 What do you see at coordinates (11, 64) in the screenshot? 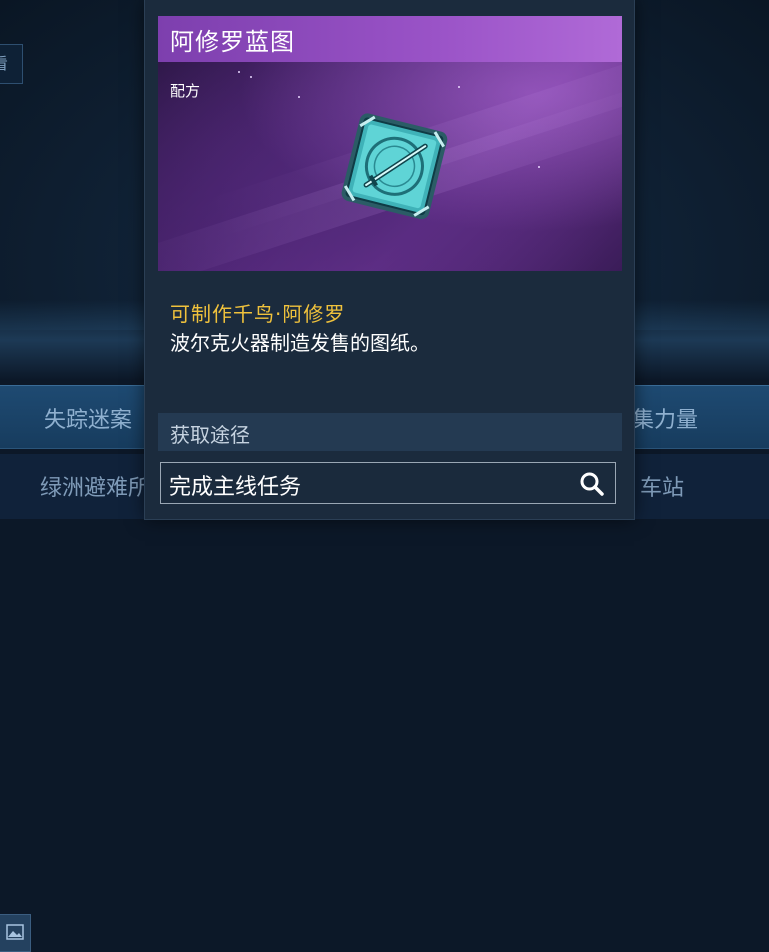
I see `side-button: 看` at bounding box center [11, 64].